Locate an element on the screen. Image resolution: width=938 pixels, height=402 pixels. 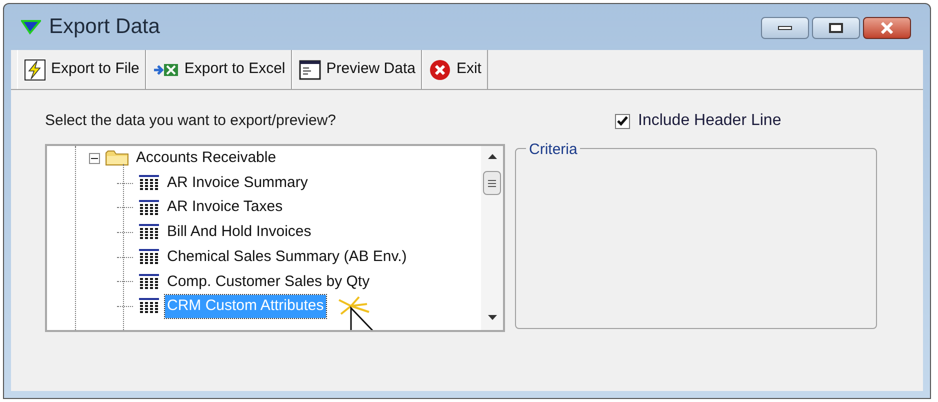
close-circle-icon is located at coordinates (440, 69).